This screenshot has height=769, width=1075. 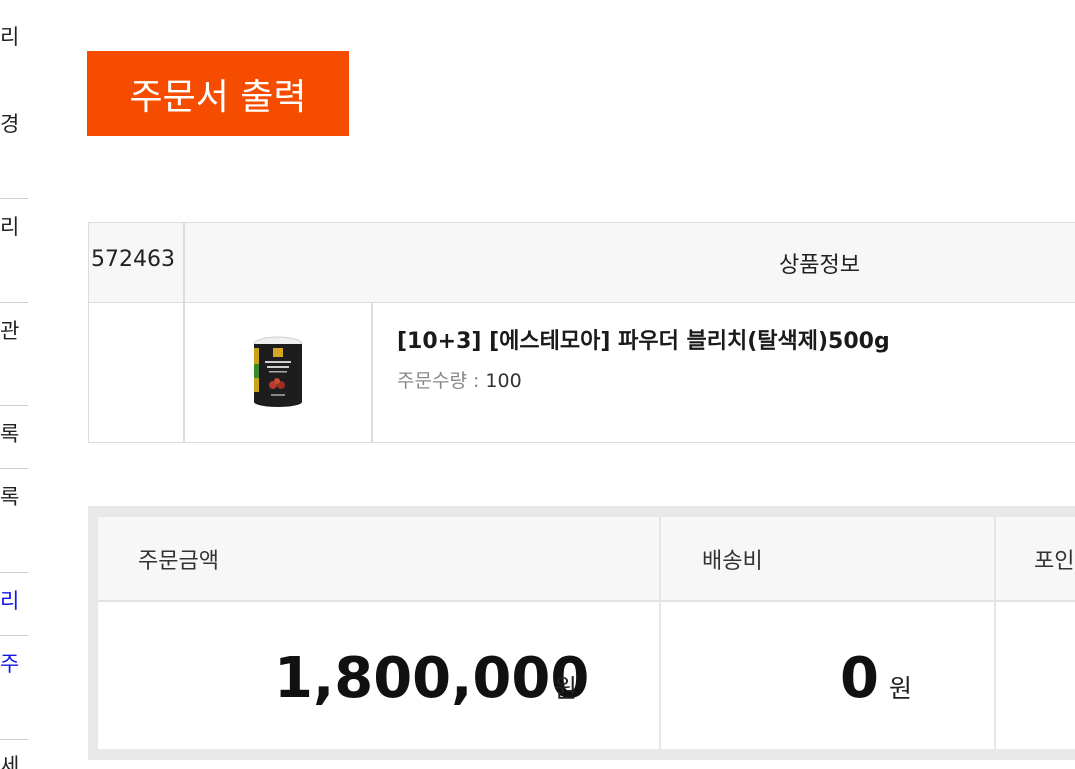 I want to click on shipping-fee-label: 배송비, so click(x=732, y=561).